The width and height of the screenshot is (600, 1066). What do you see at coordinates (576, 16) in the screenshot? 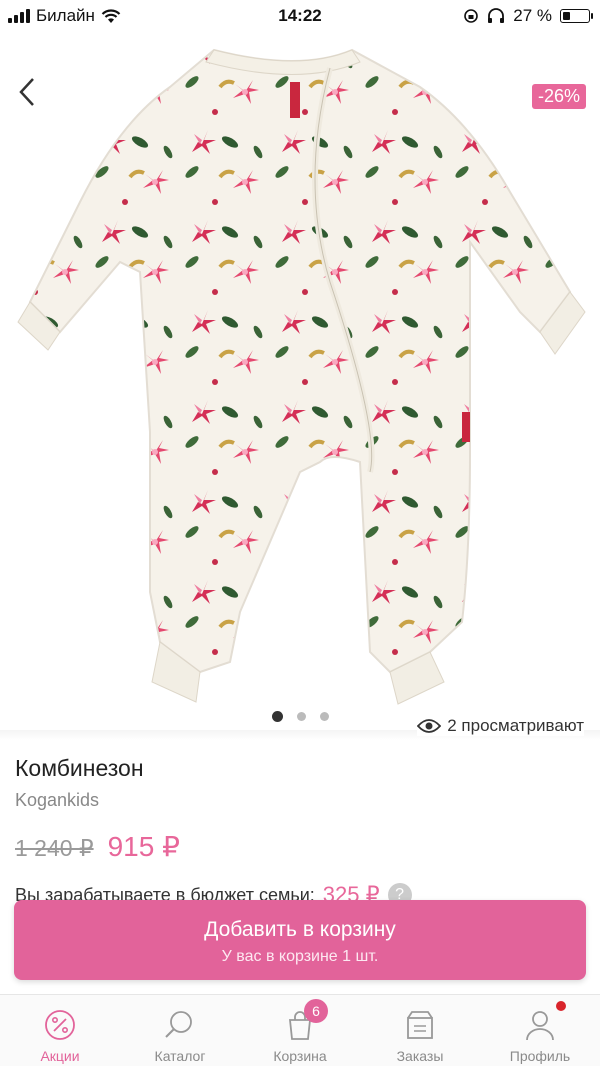
I see `battery-icon` at bounding box center [576, 16].